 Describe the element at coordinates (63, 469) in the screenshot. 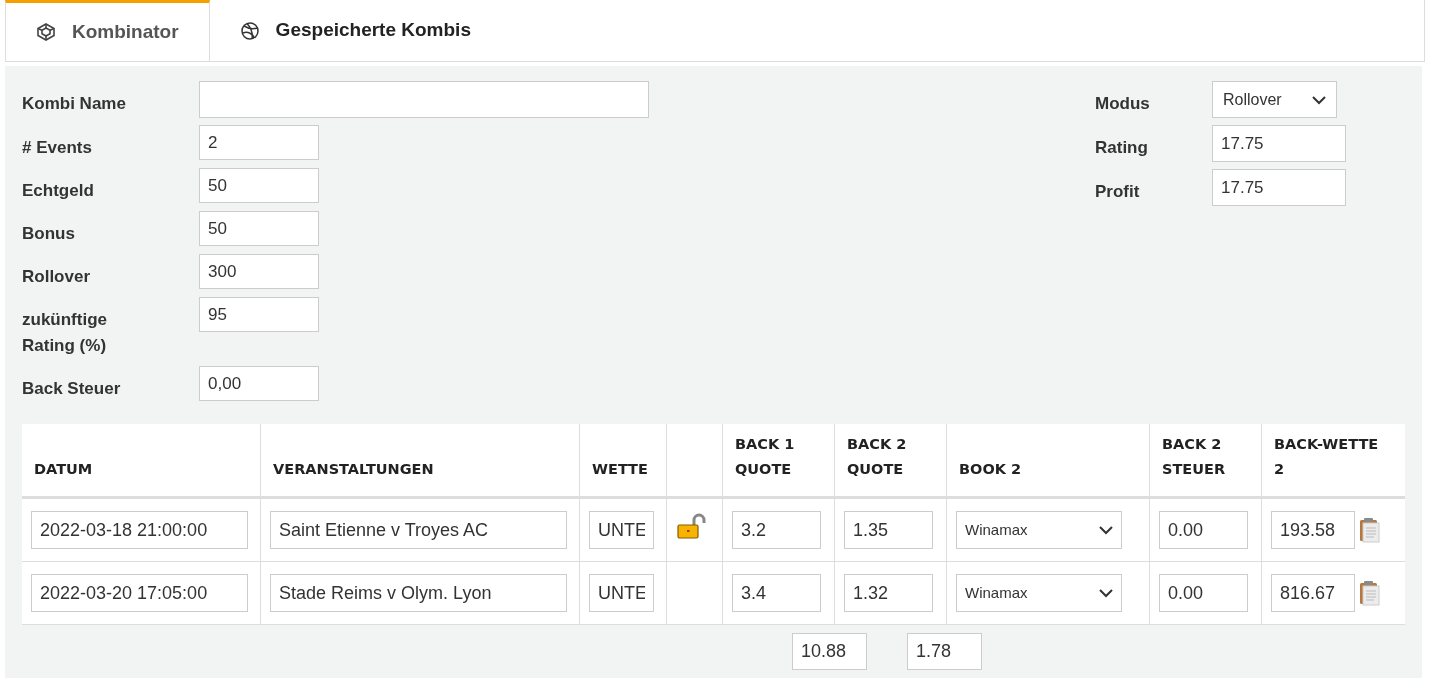

I see `column-header: DATUM` at that location.